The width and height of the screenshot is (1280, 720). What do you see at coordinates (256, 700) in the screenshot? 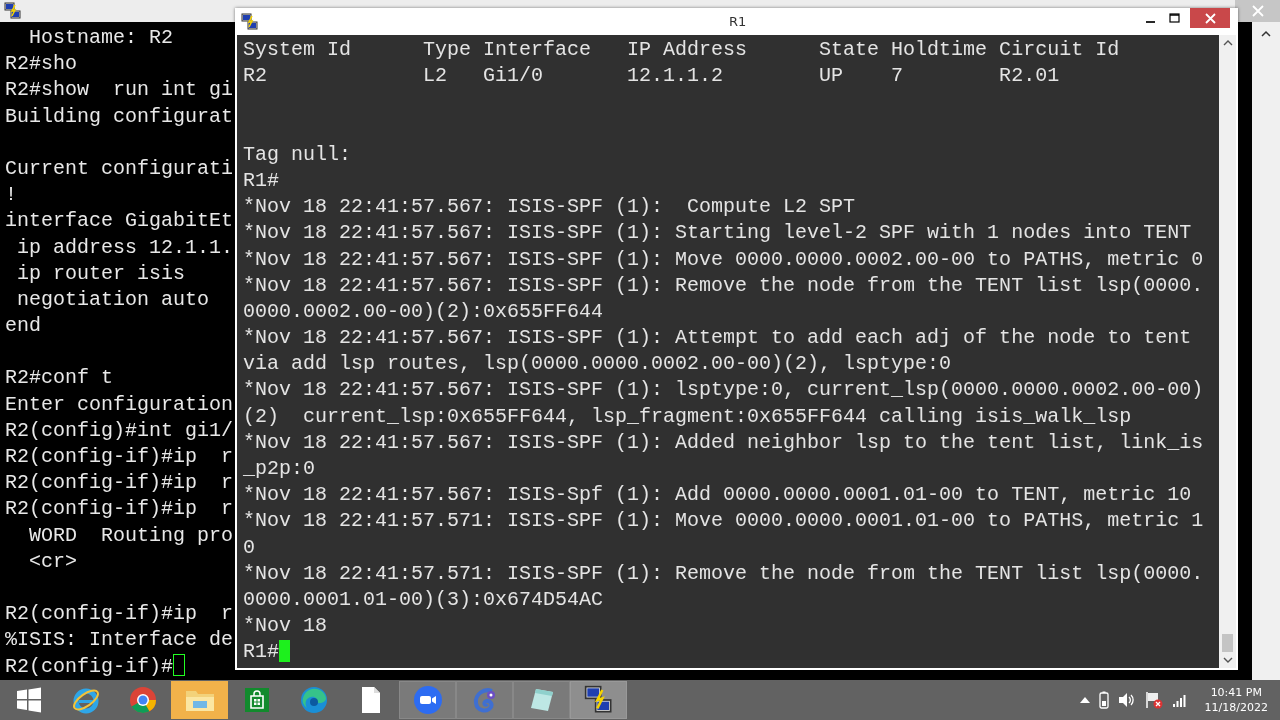
I see `store-icon` at bounding box center [256, 700].